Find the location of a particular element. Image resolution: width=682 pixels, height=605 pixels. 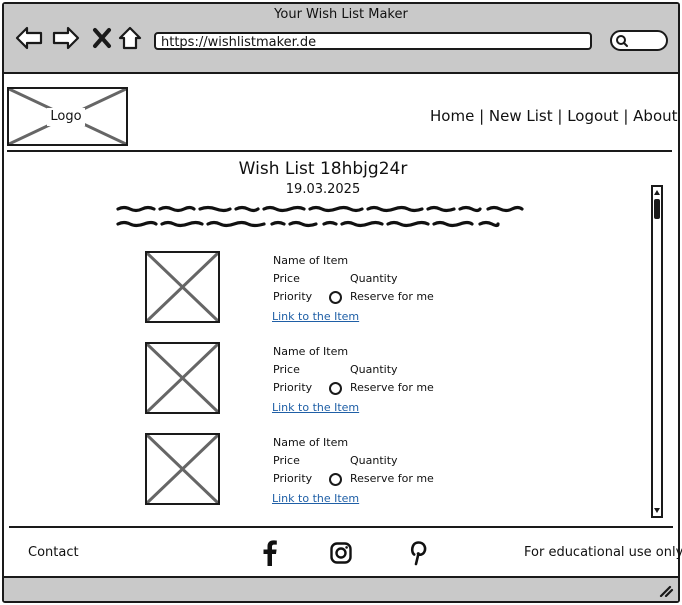

scrollbar is located at coordinates (657, 351).